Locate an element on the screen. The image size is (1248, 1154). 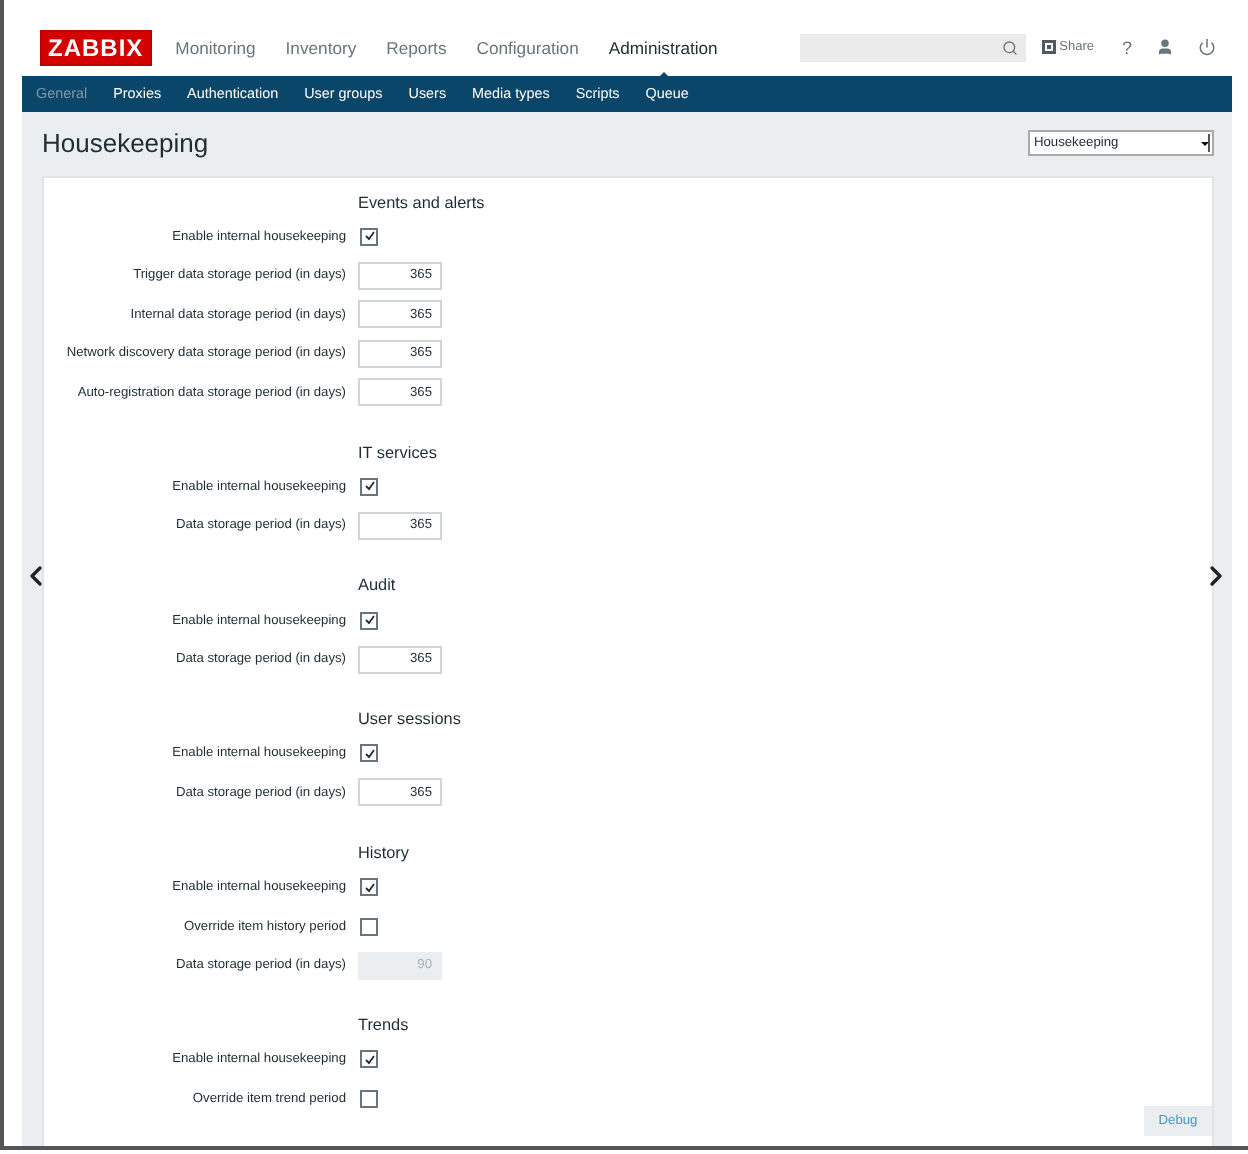
dropdown-icon is located at coordinates (1205, 143).